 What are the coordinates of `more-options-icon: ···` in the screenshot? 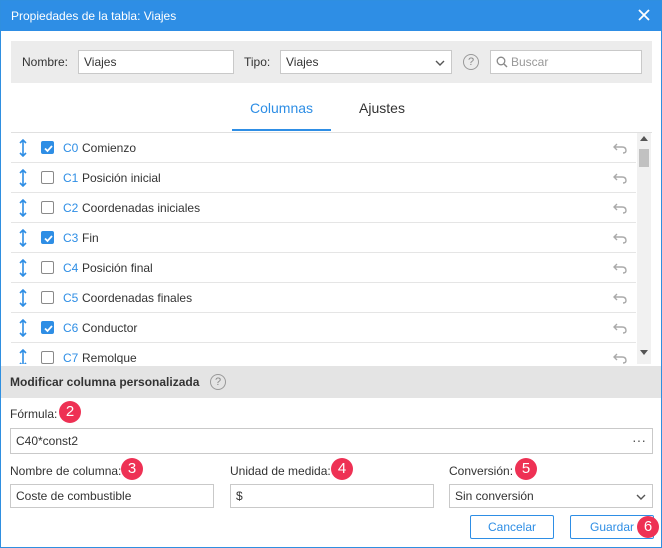 It's located at (639, 440).